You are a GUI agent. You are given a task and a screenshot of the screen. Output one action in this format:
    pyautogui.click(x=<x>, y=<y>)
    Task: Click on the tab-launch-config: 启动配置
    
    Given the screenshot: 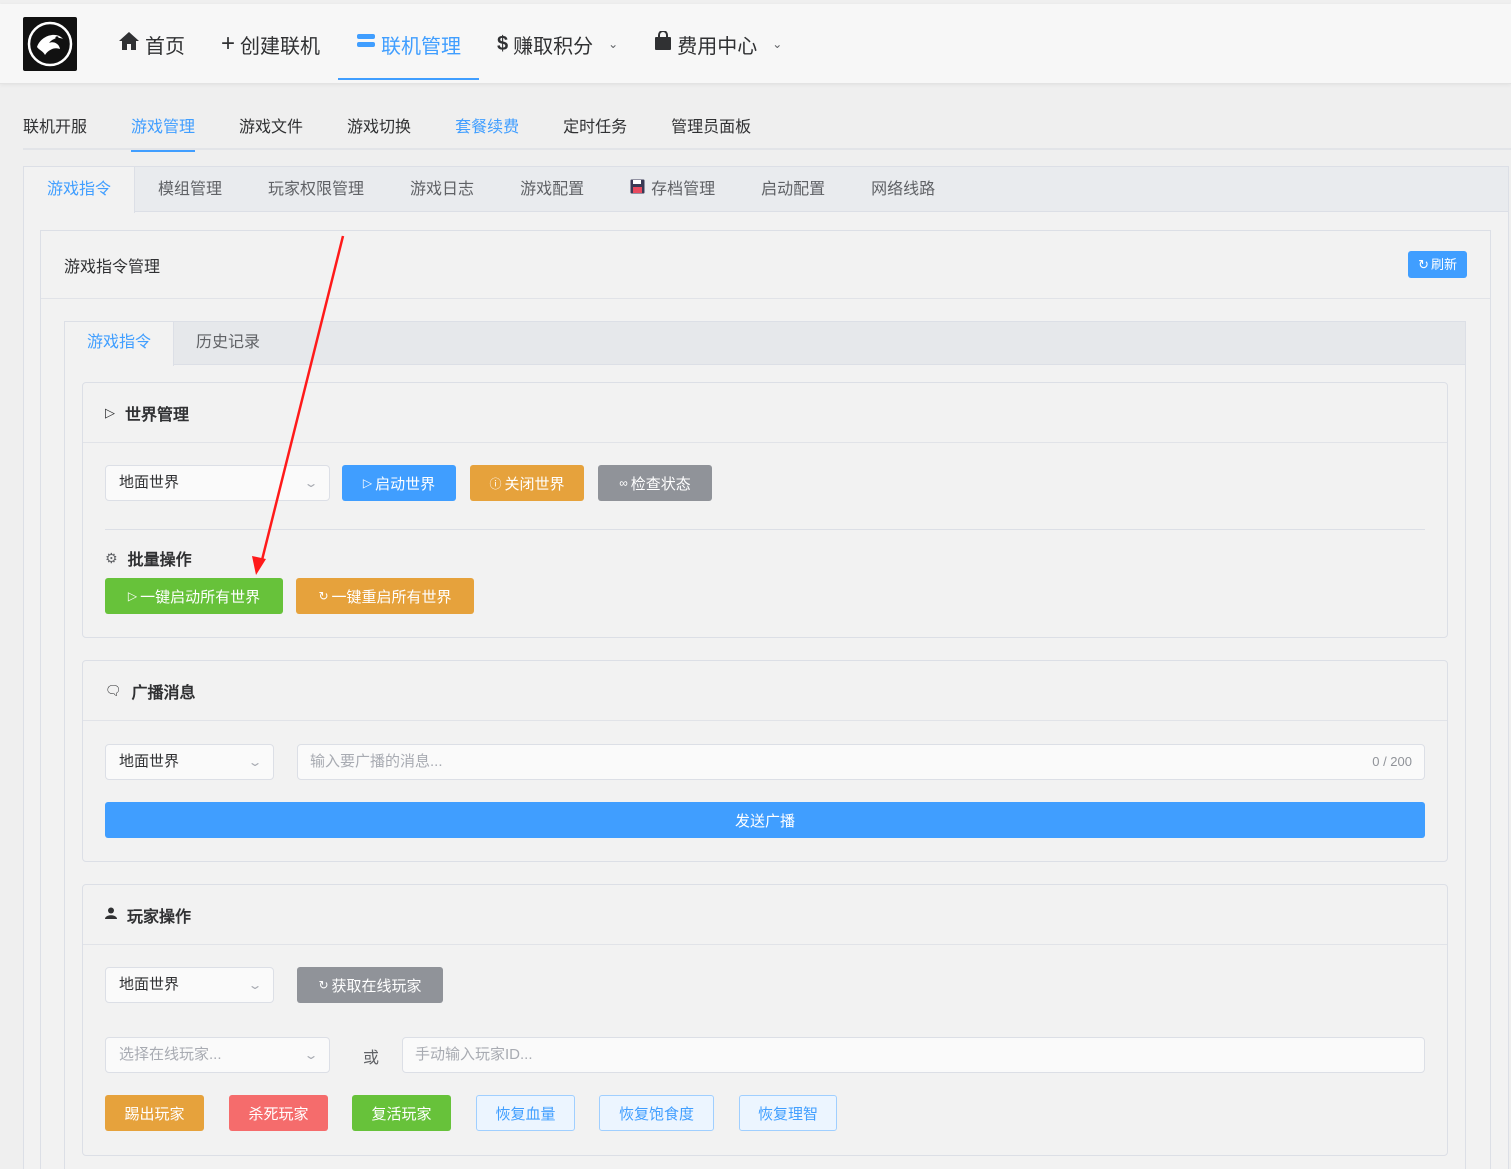 What is the action you would take?
    pyautogui.click(x=793, y=189)
    